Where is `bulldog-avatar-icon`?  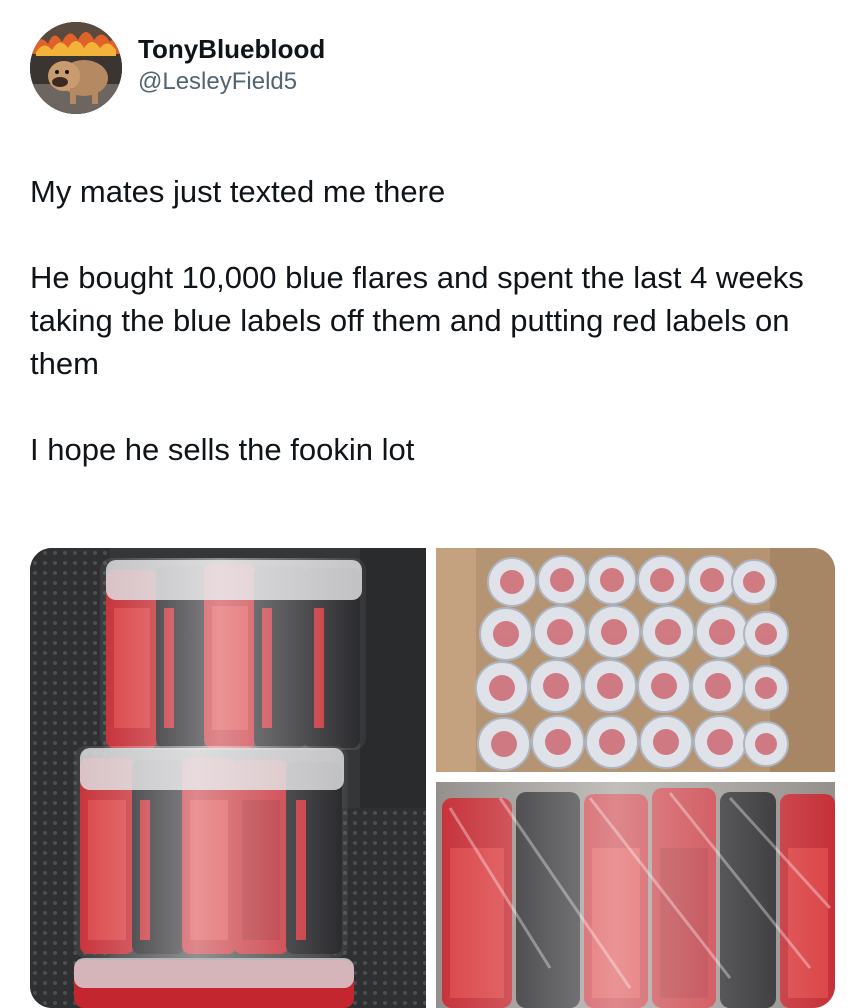 bulldog-avatar-icon is located at coordinates (76, 68).